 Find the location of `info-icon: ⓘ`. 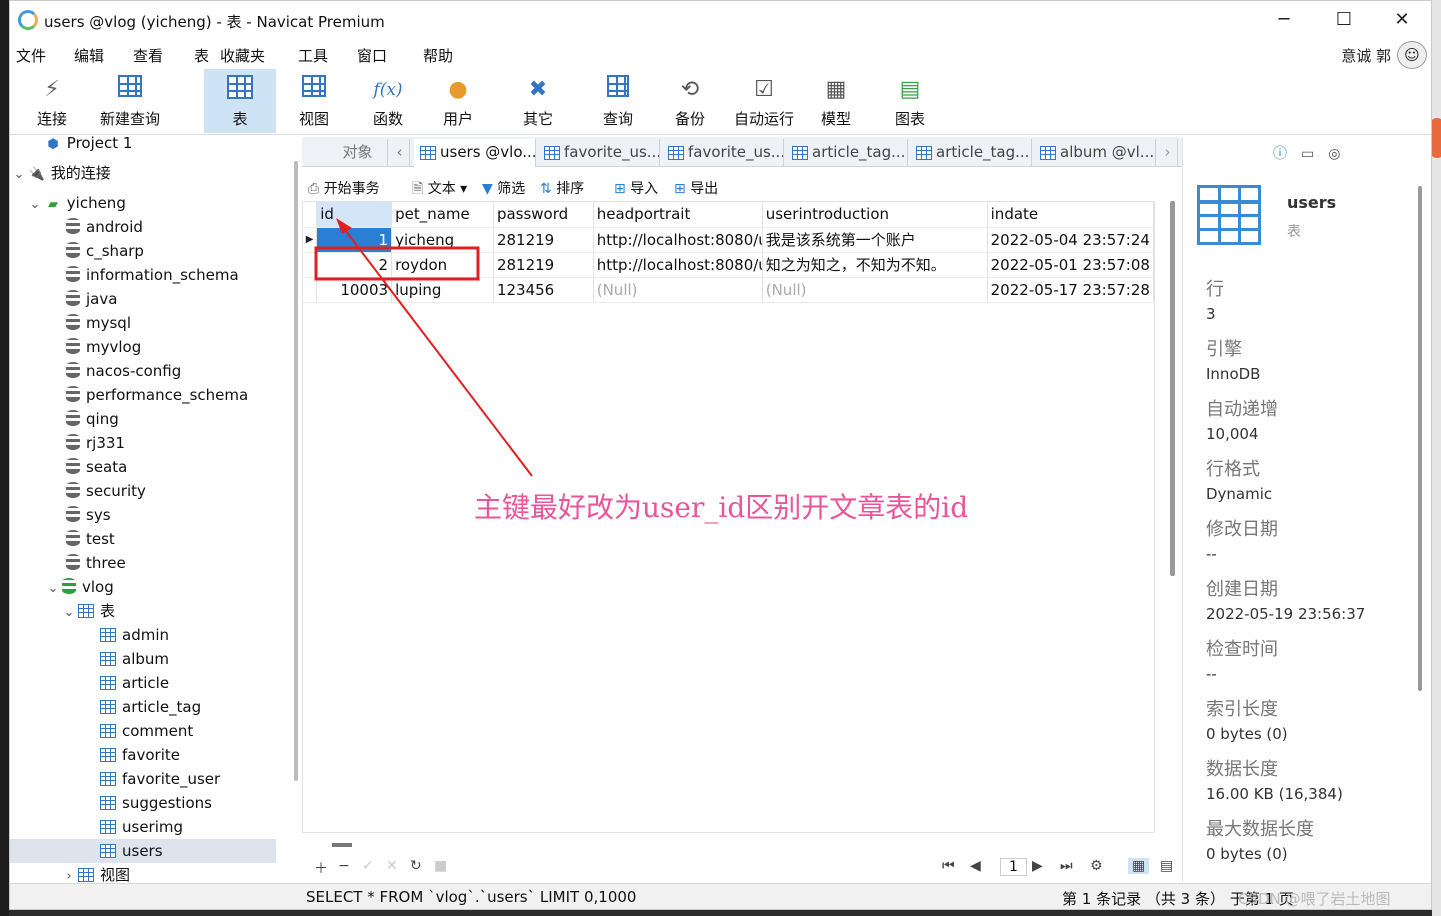

info-icon: ⓘ is located at coordinates (1280, 154).